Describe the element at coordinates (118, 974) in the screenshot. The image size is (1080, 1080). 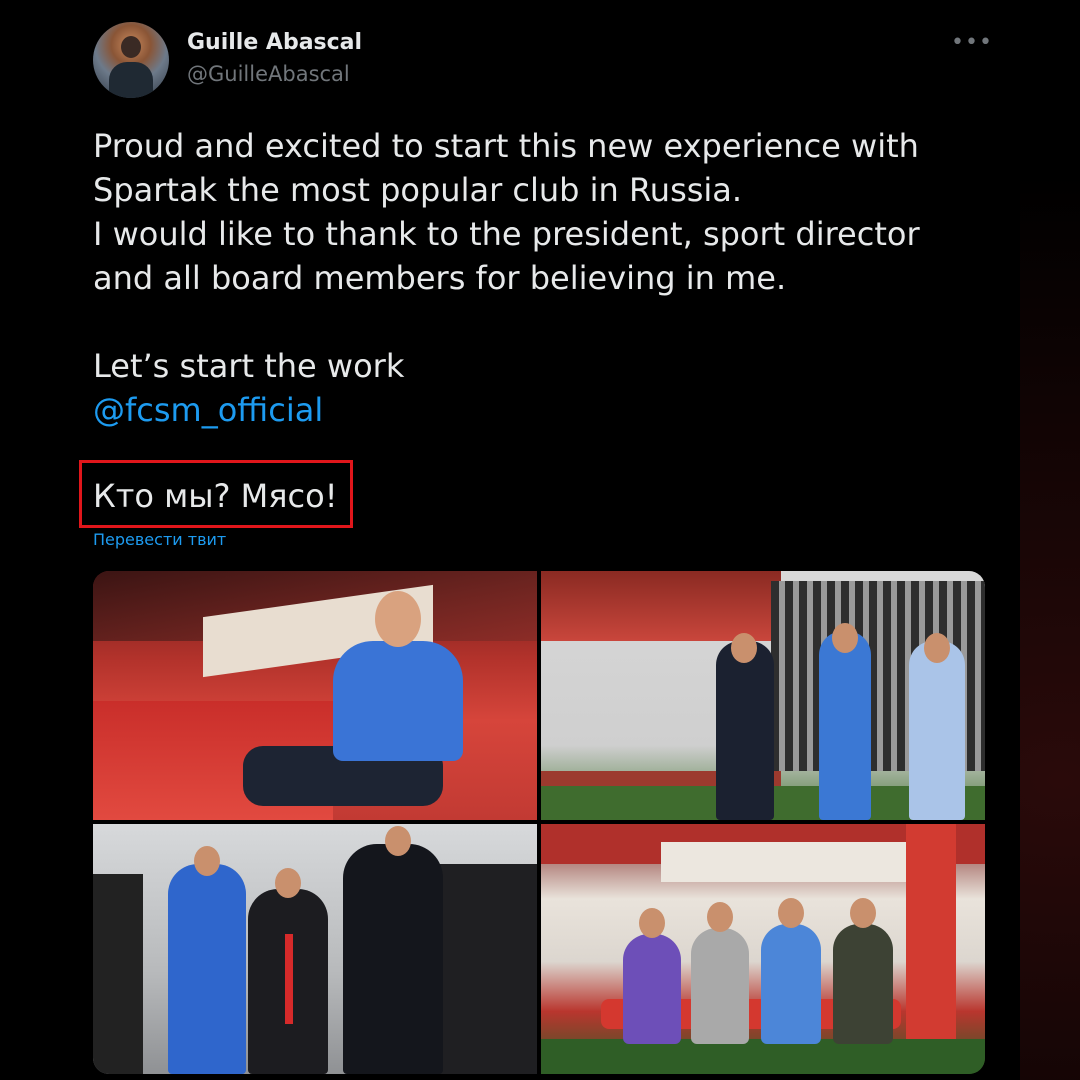
I see `locker-left` at that location.